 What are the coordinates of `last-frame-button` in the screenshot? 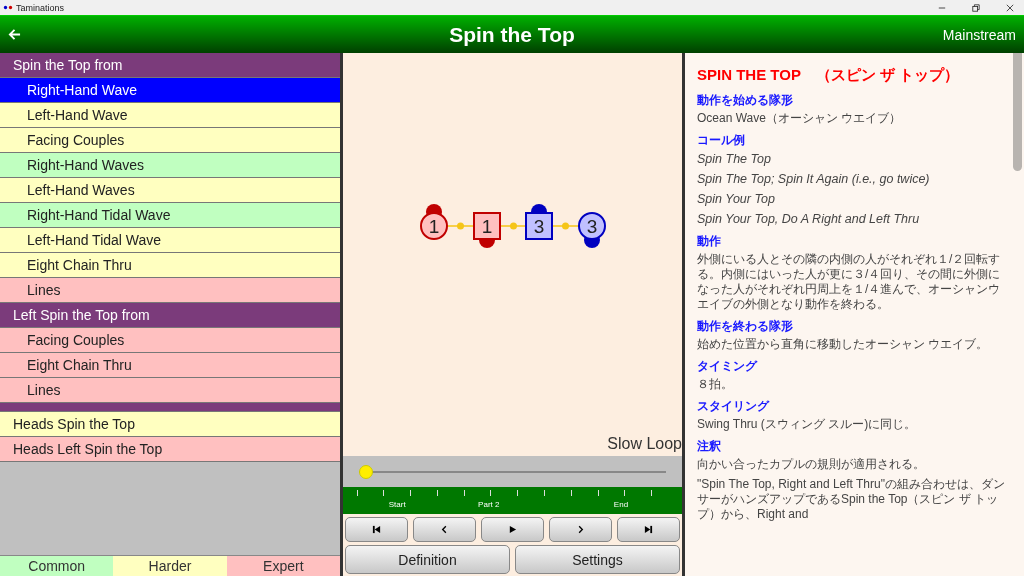 It's located at (648, 529).